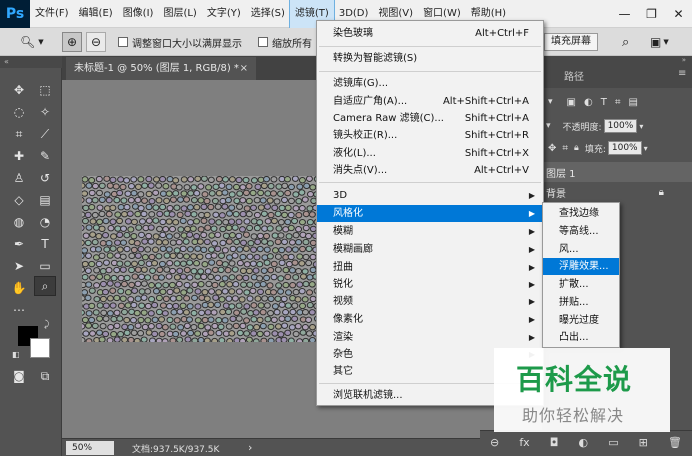  I want to click on filter-type-icon: T, so click(604, 102).